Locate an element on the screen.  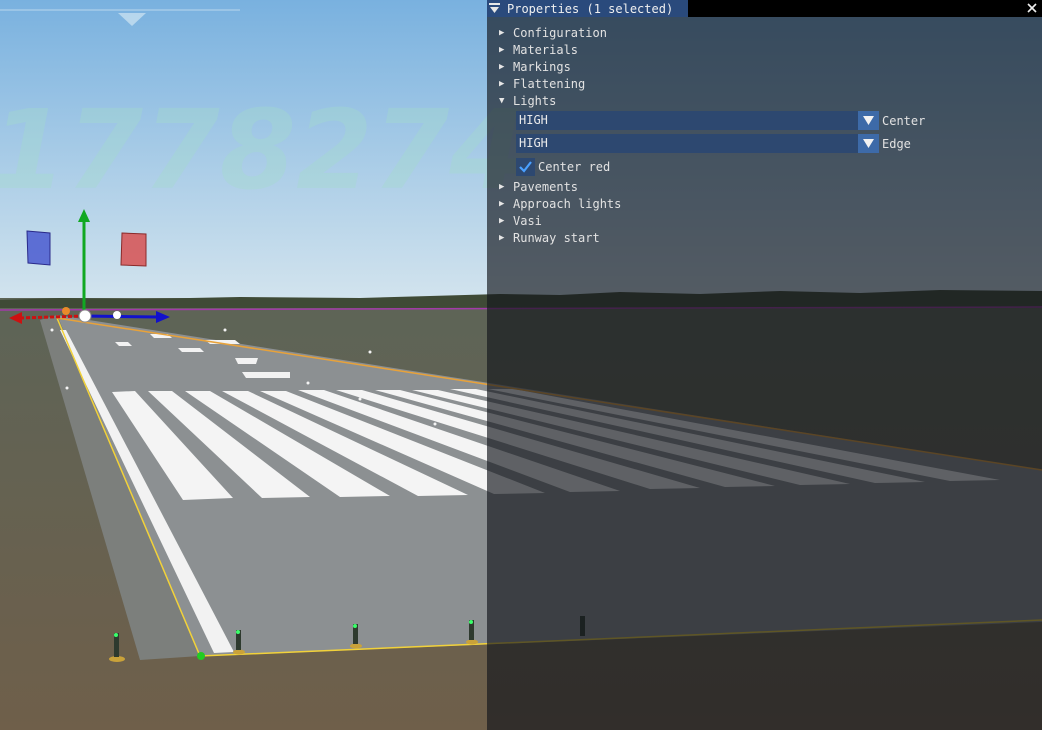
close-icon is located at coordinates (1032, 8).